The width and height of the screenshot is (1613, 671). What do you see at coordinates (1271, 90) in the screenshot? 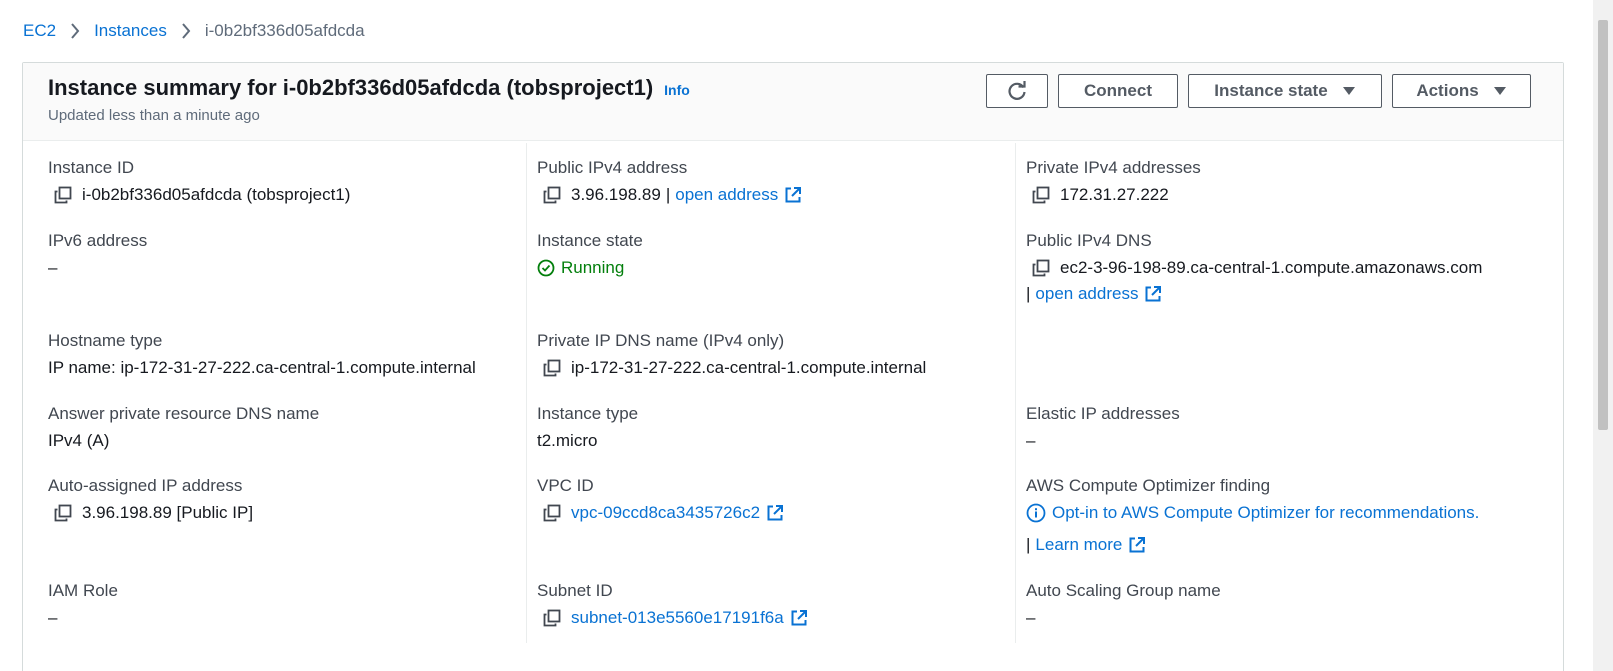
I see `instance-state-label: Instance state` at bounding box center [1271, 90].